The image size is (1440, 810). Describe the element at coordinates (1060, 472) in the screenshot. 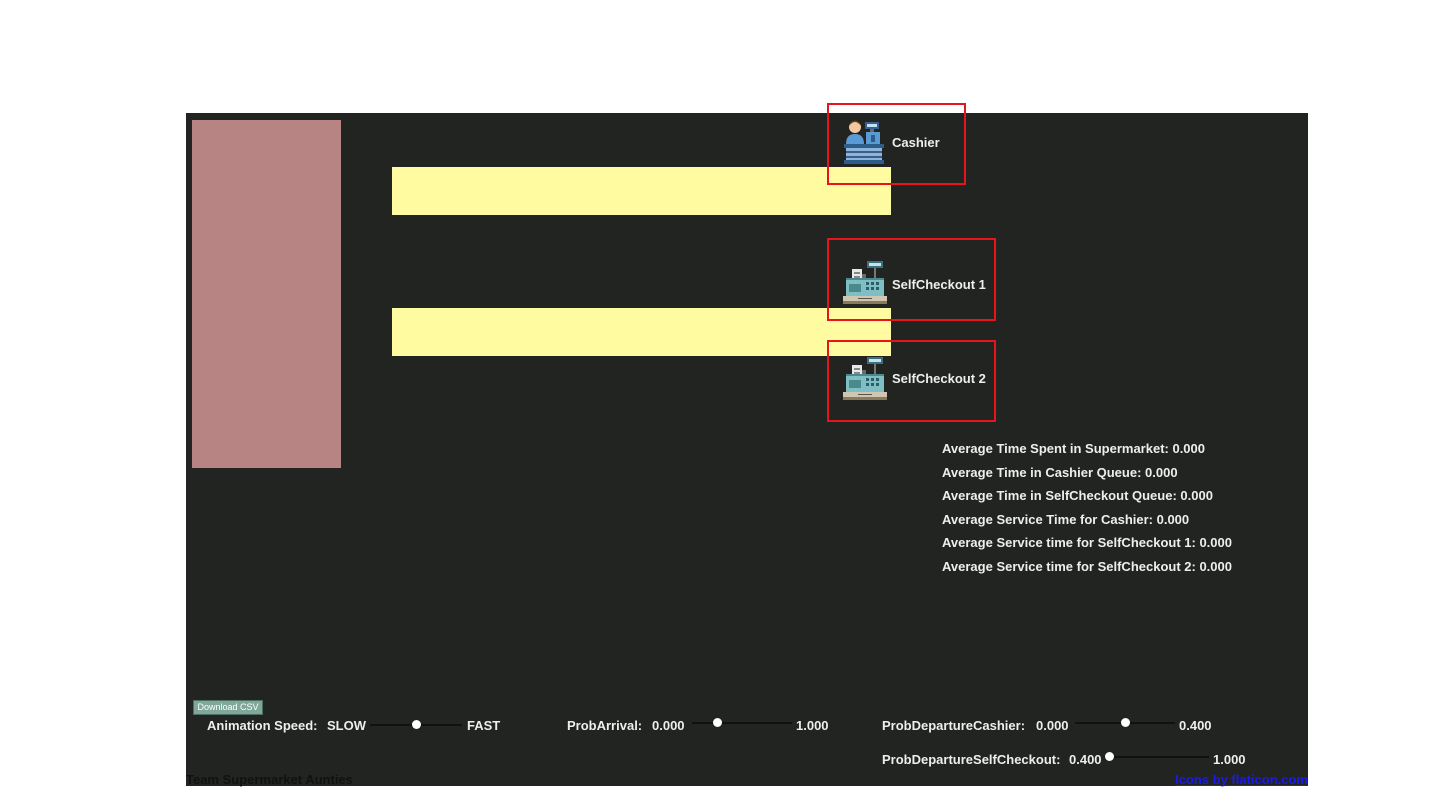

I see `stat-avg-cashier-queue: Average Time in Cashier Queue: 0.000` at that location.